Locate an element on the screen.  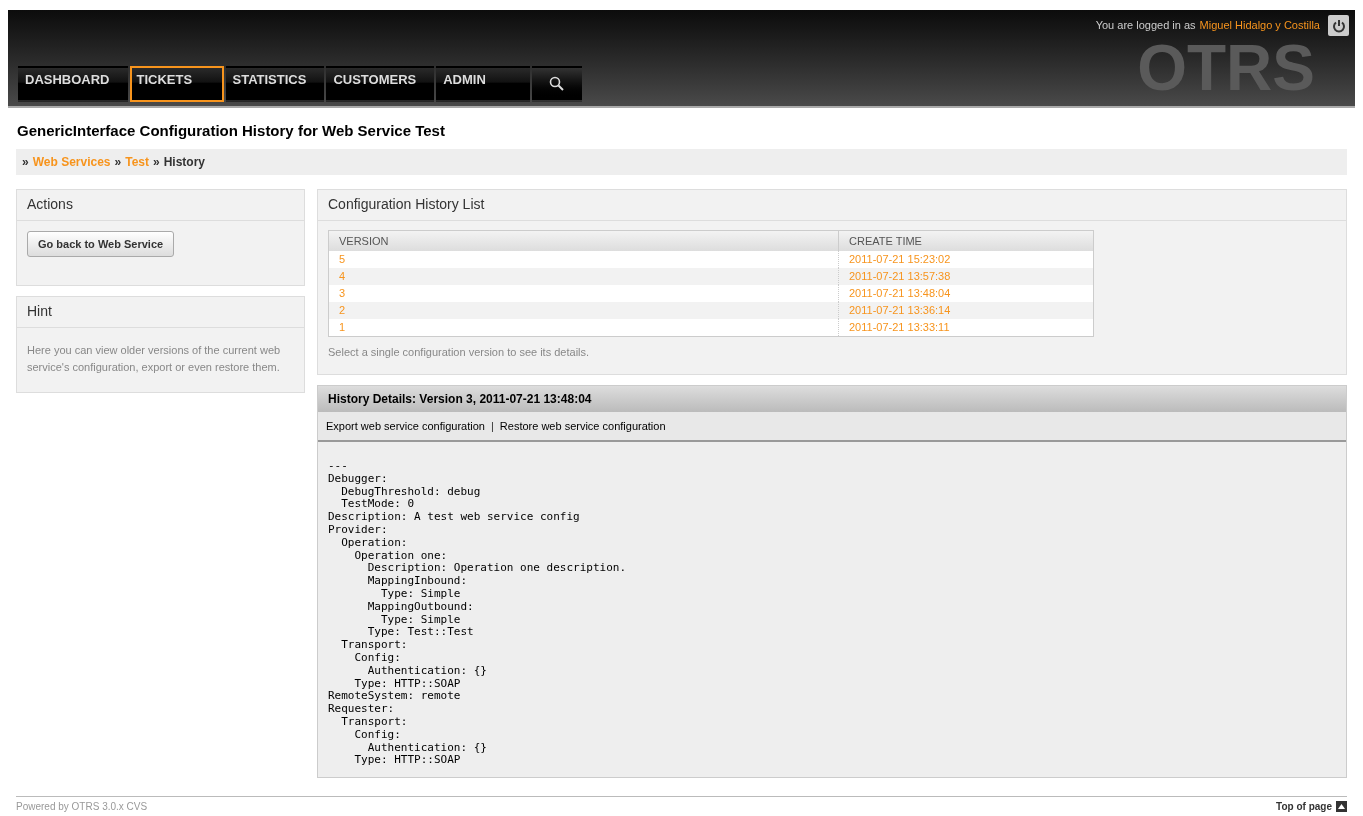
power-icon is located at coordinates (1338, 25).